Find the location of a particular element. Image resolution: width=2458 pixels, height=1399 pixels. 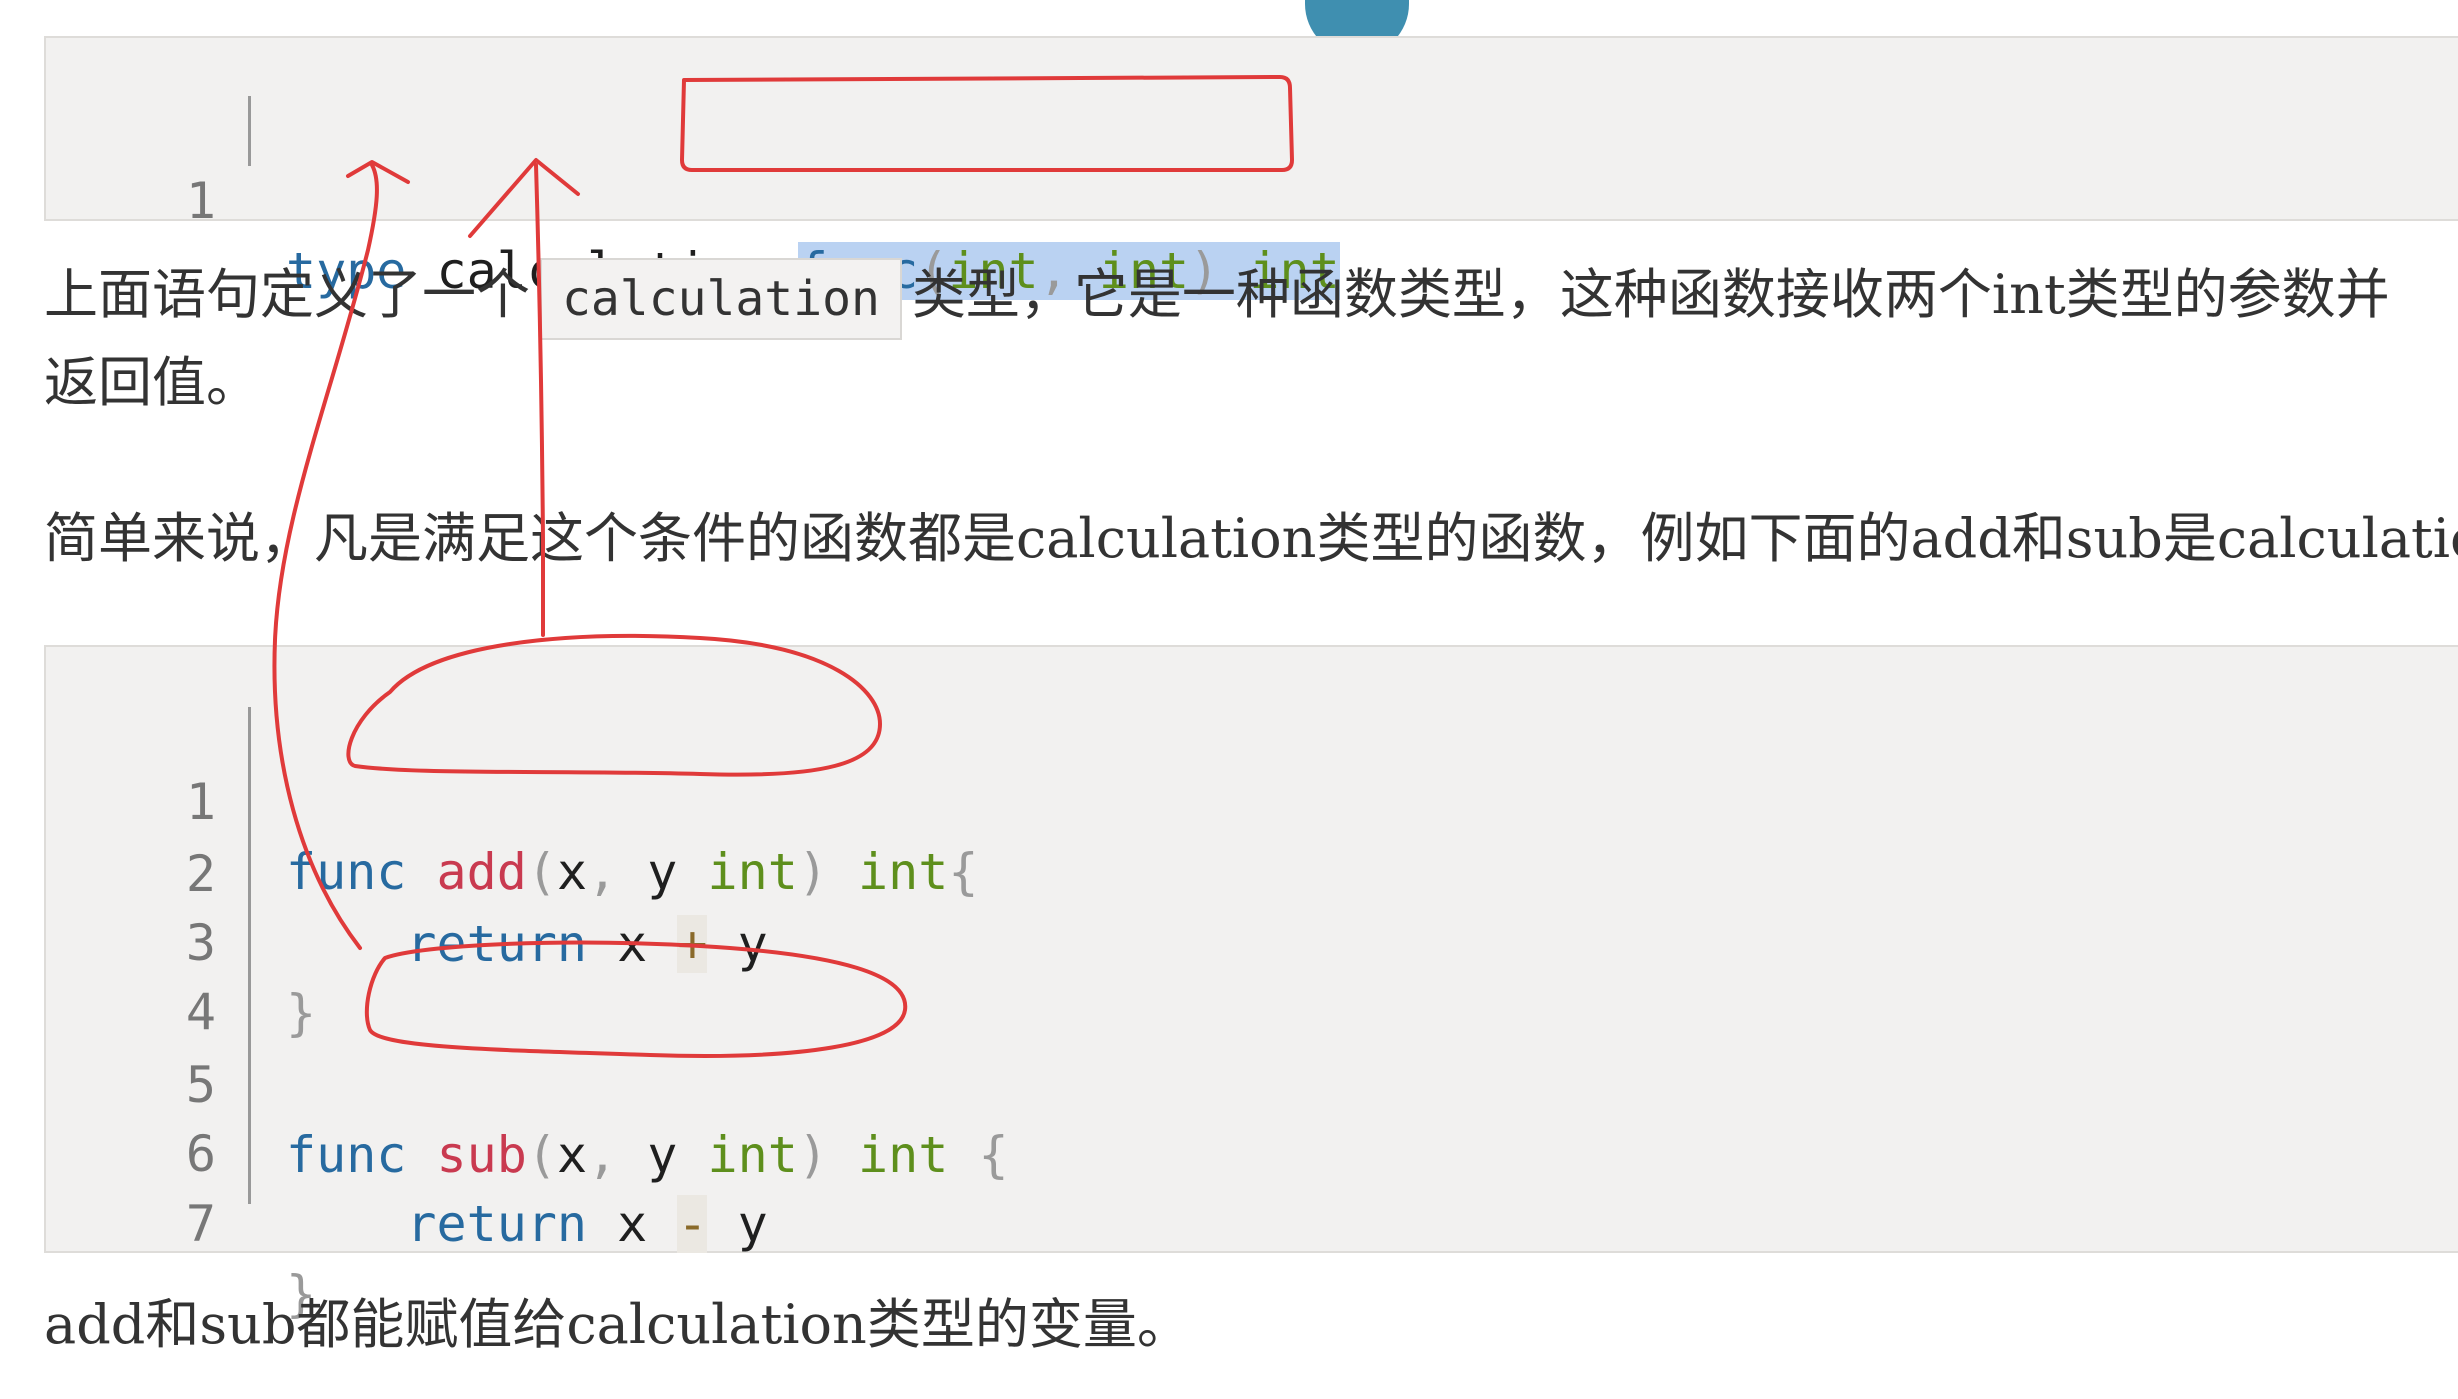

line-number: 6 is located at coordinates (200, 1154).